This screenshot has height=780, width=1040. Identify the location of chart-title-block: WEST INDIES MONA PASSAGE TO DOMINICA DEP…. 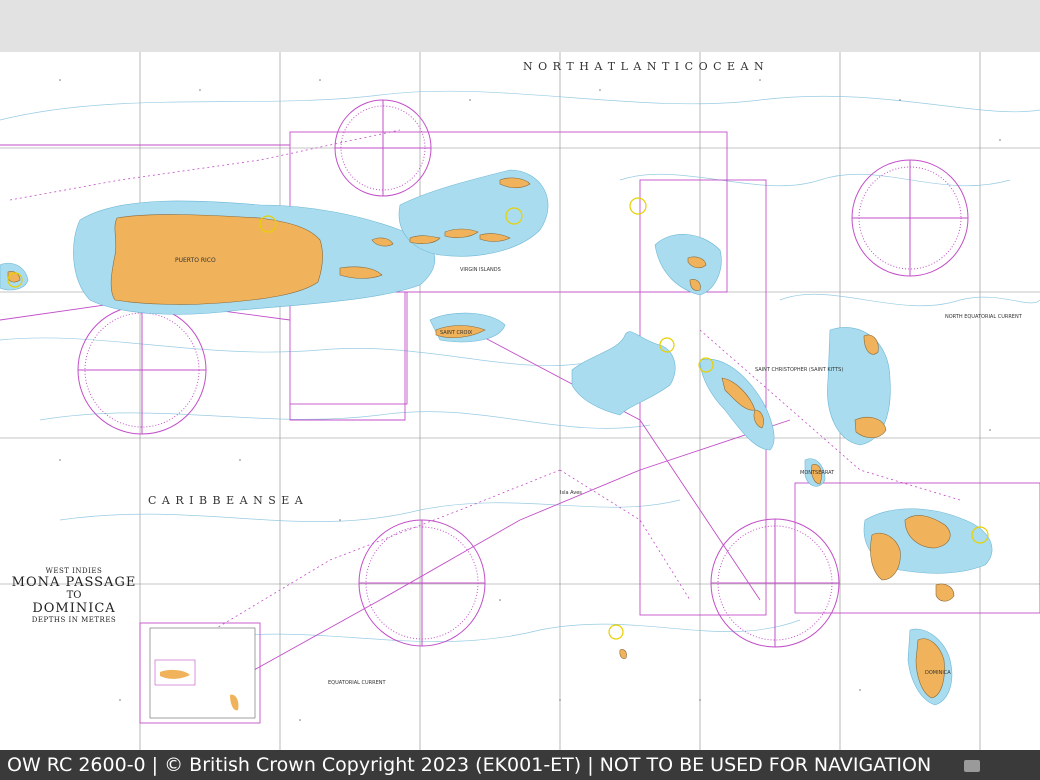
(74, 595).